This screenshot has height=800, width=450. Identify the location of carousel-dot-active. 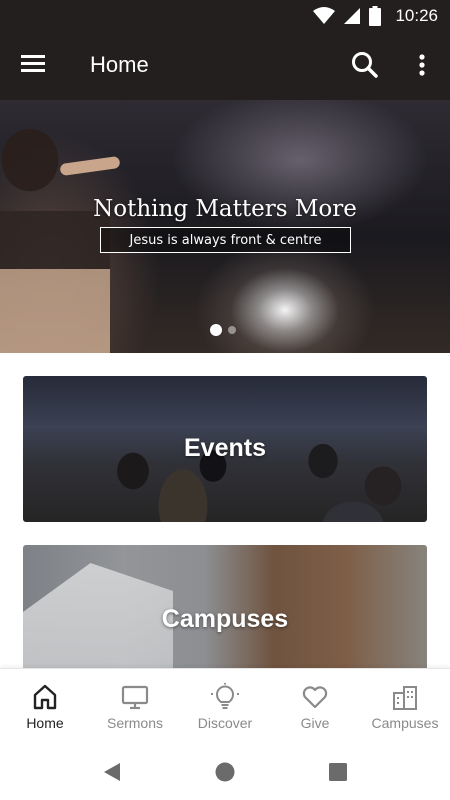
(216, 330).